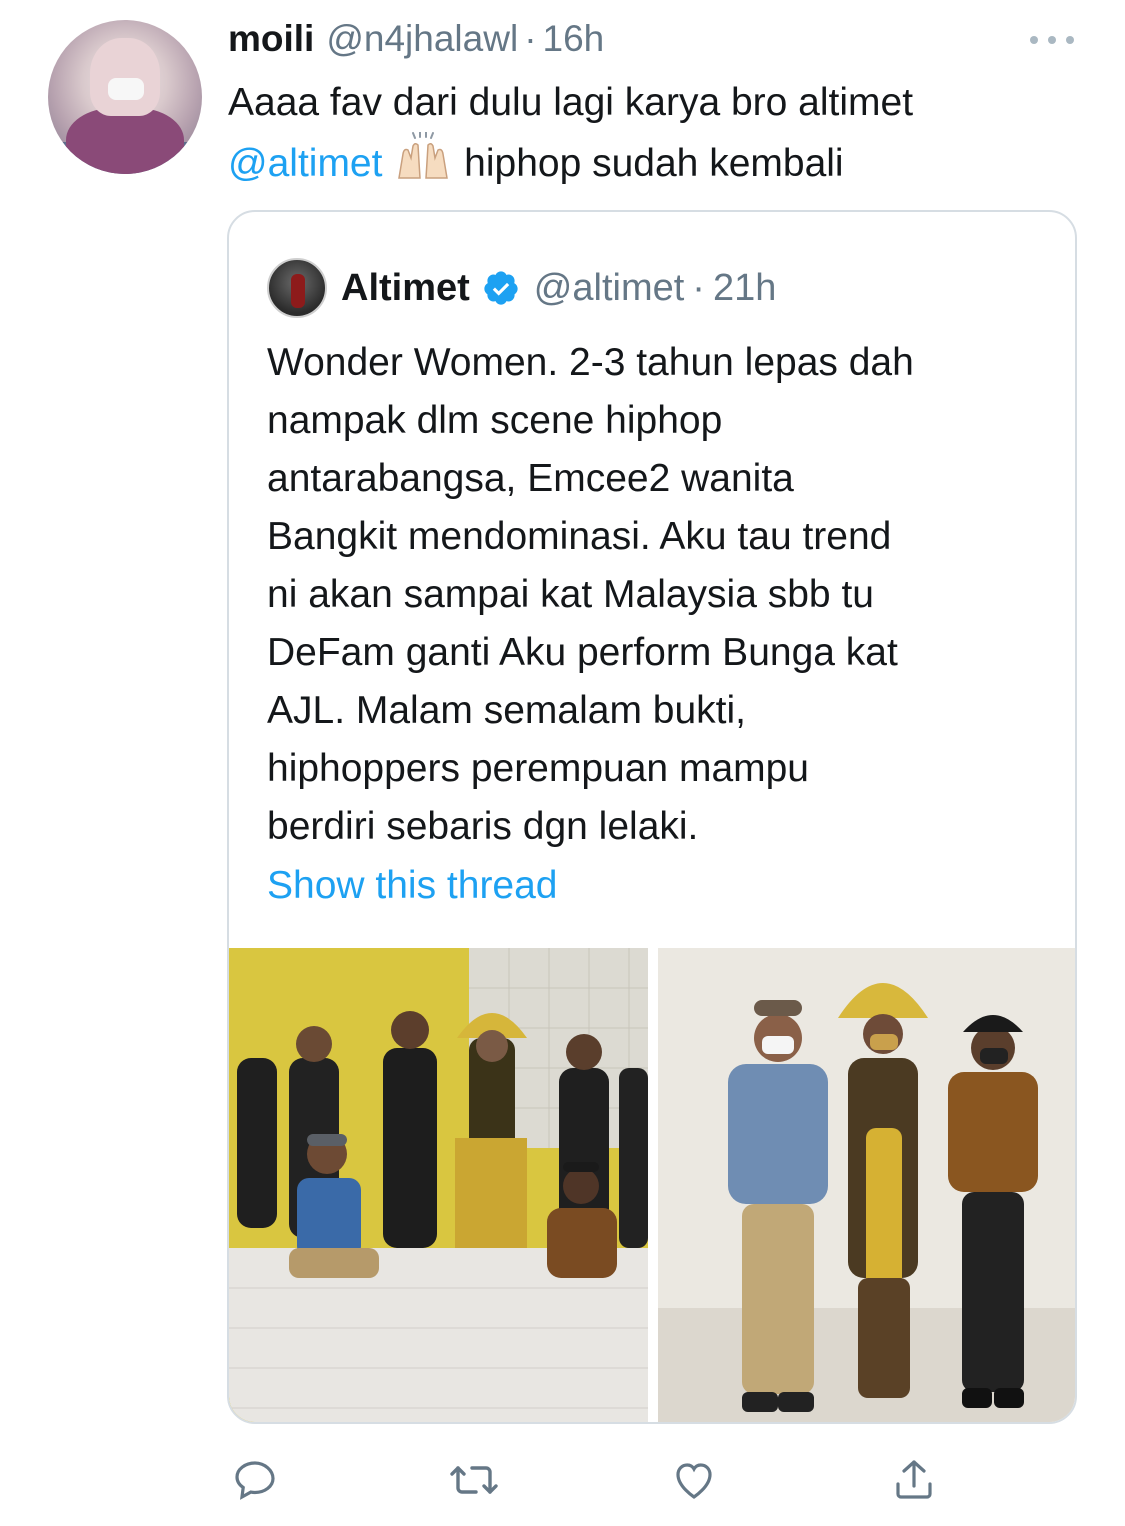 The height and width of the screenshot is (1526, 1125). I want to click on retweet-icon, so click(474, 1480).